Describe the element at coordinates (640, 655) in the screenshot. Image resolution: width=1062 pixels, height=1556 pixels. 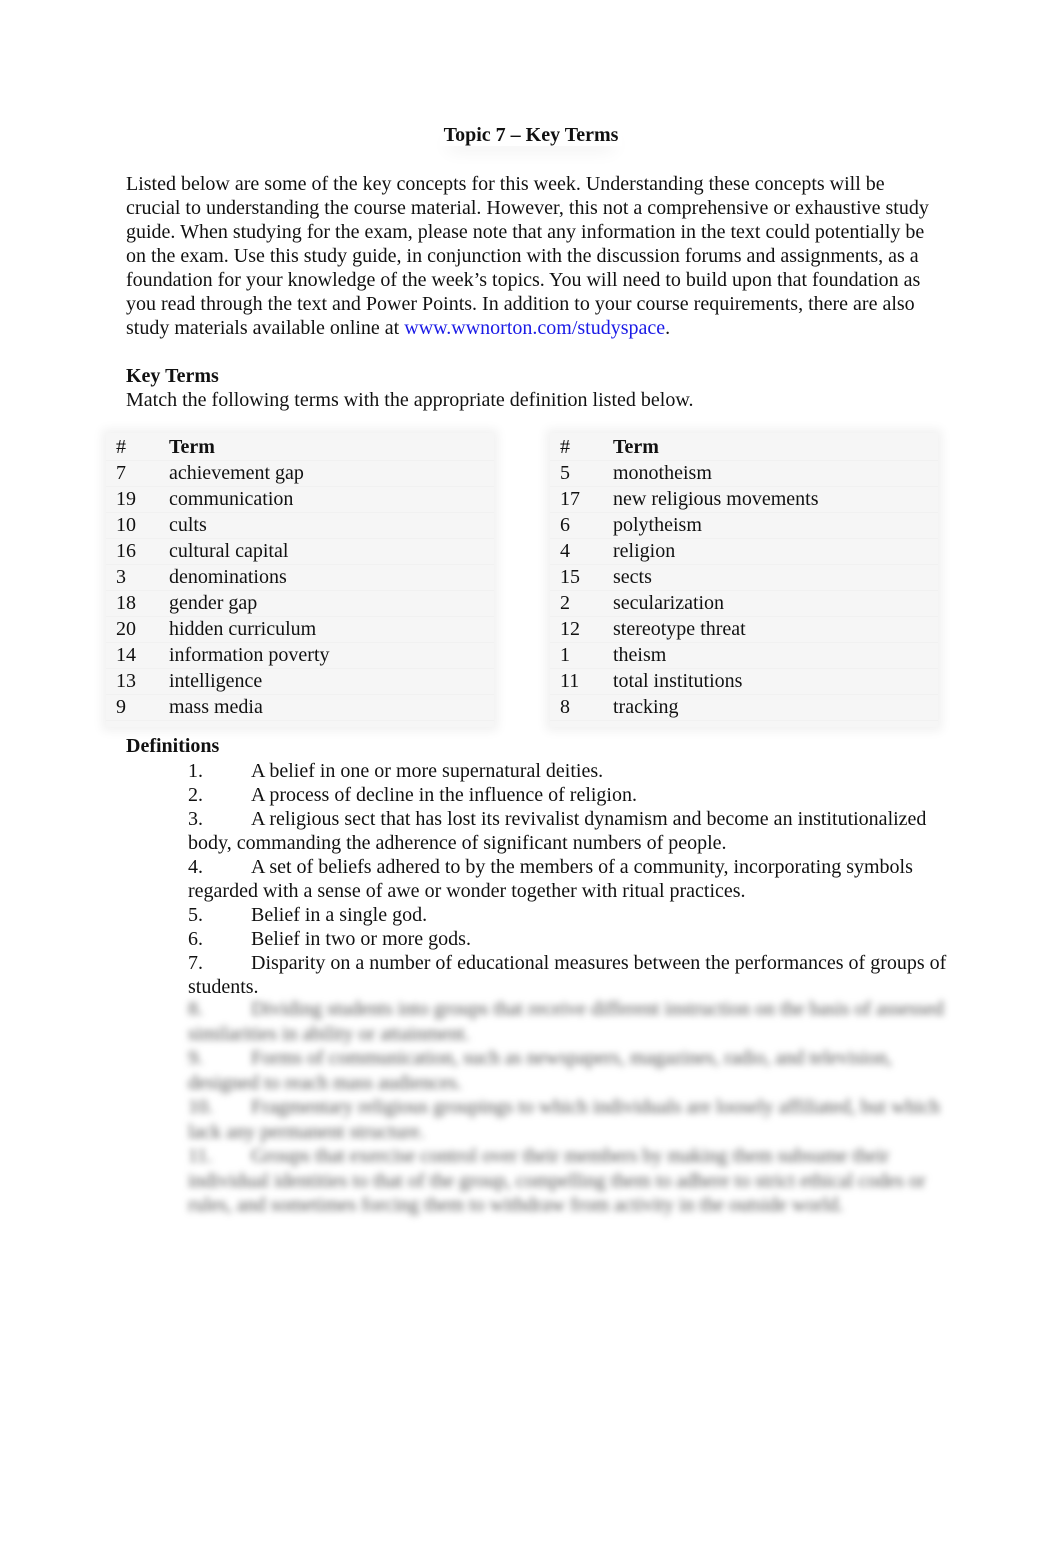
I see `term-name: theism` at that location.